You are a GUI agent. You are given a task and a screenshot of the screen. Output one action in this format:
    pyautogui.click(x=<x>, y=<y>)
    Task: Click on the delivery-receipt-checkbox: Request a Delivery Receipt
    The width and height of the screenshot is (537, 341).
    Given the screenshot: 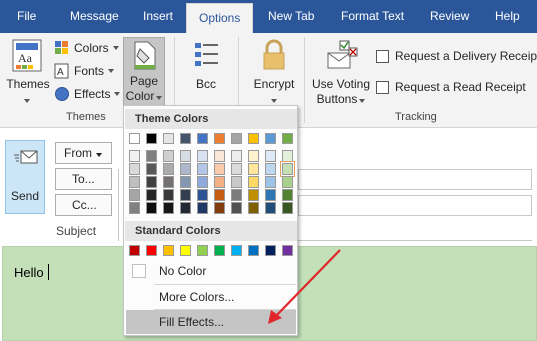 What is the action you would take?
    pyautogui.click(x=456, y=56)
    